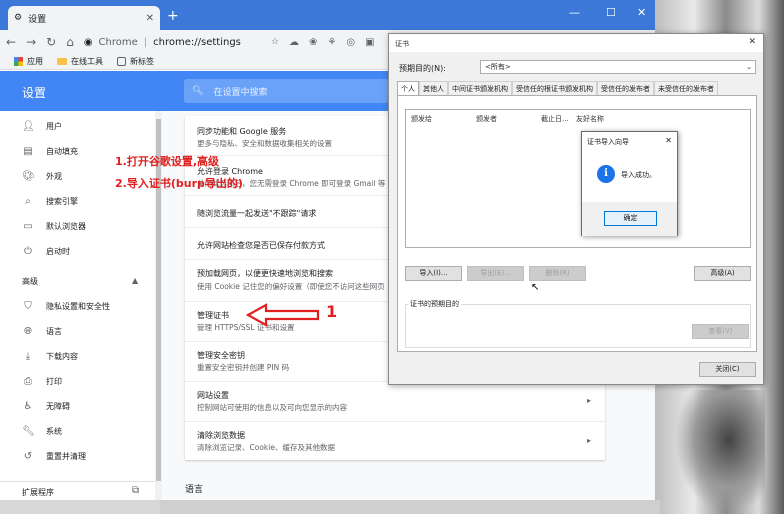  Describe the element at coordinates (727, 369) in the screenshot. I see `close-button: 关闭(C)` at that location.